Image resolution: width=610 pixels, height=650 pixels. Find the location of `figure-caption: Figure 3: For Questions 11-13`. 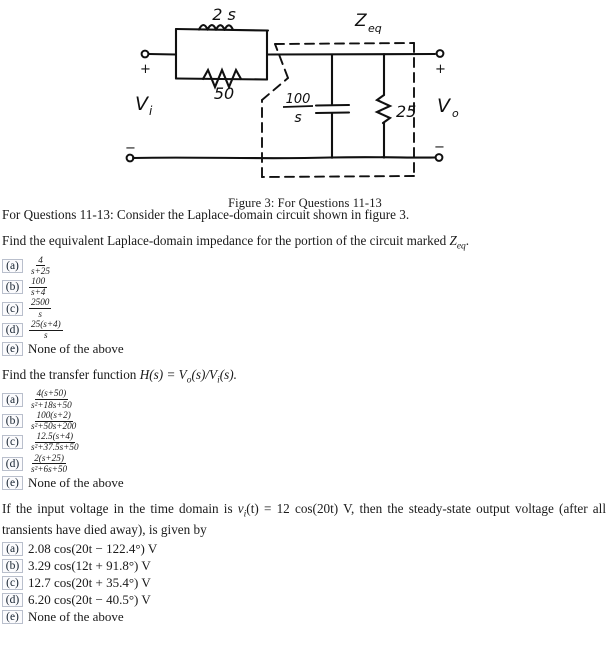

figure-caption: Figure 3: For Questions 11-13 is located at coordinates (305, 203).